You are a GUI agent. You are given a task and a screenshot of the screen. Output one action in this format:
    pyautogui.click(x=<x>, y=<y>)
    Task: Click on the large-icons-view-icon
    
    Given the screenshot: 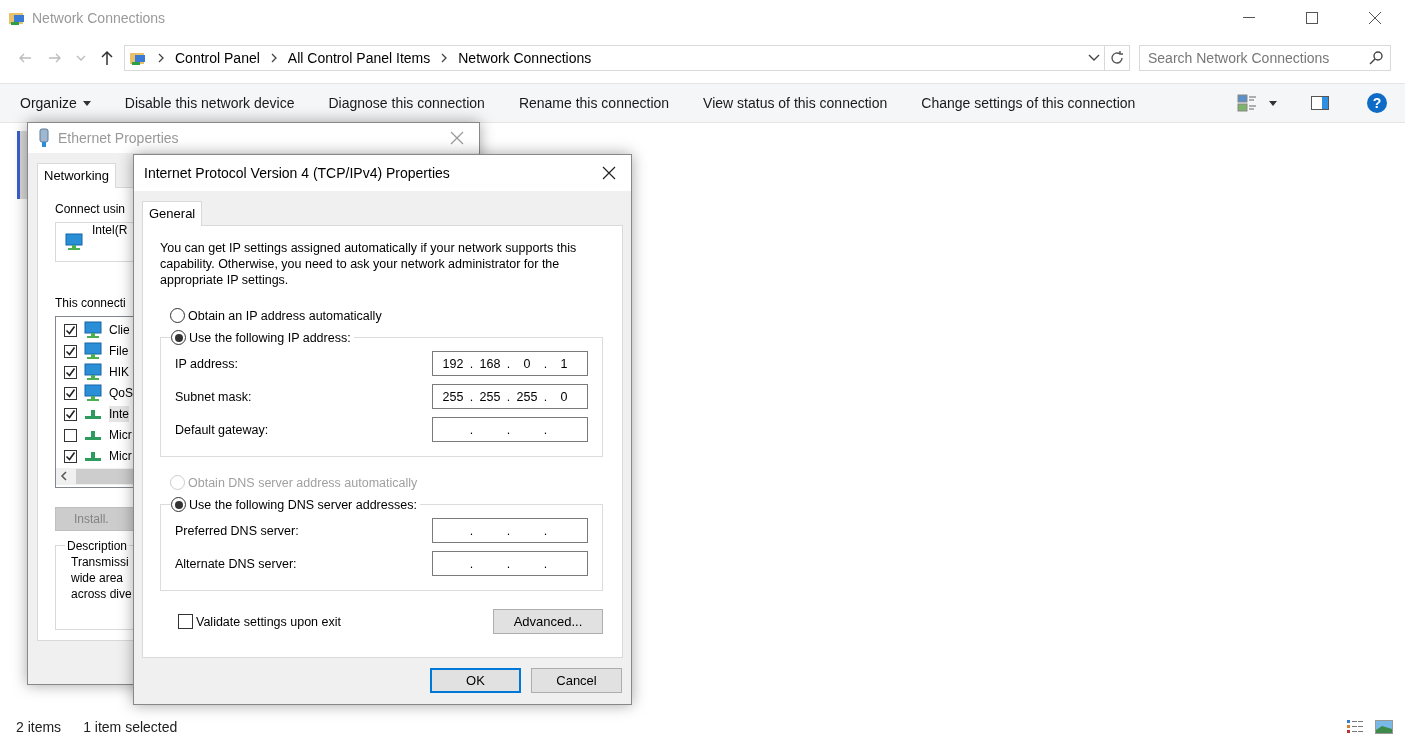 What is the action you would take?
    pyautogui.click(x=1384, y=726)
    